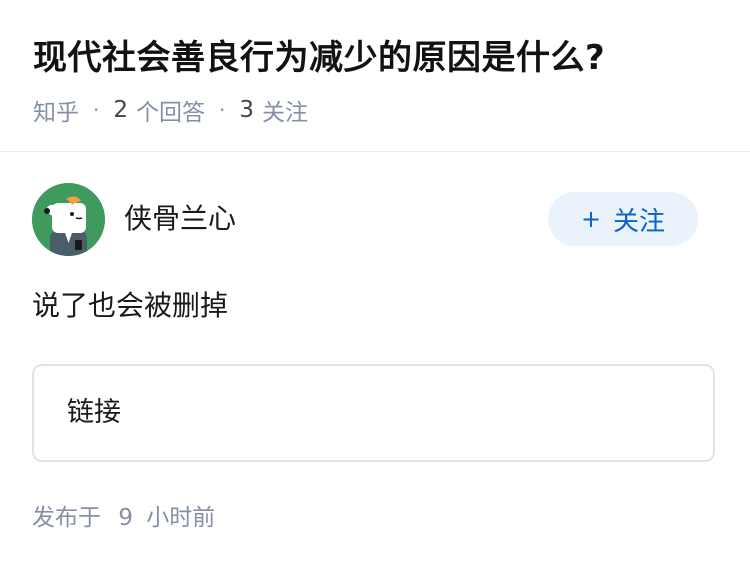 This screenshot has height=568, width=750. What do you see at coordinates (591, 219) in the screenshot?
I see `plus-icon: +` at bounding box center [591, 219].